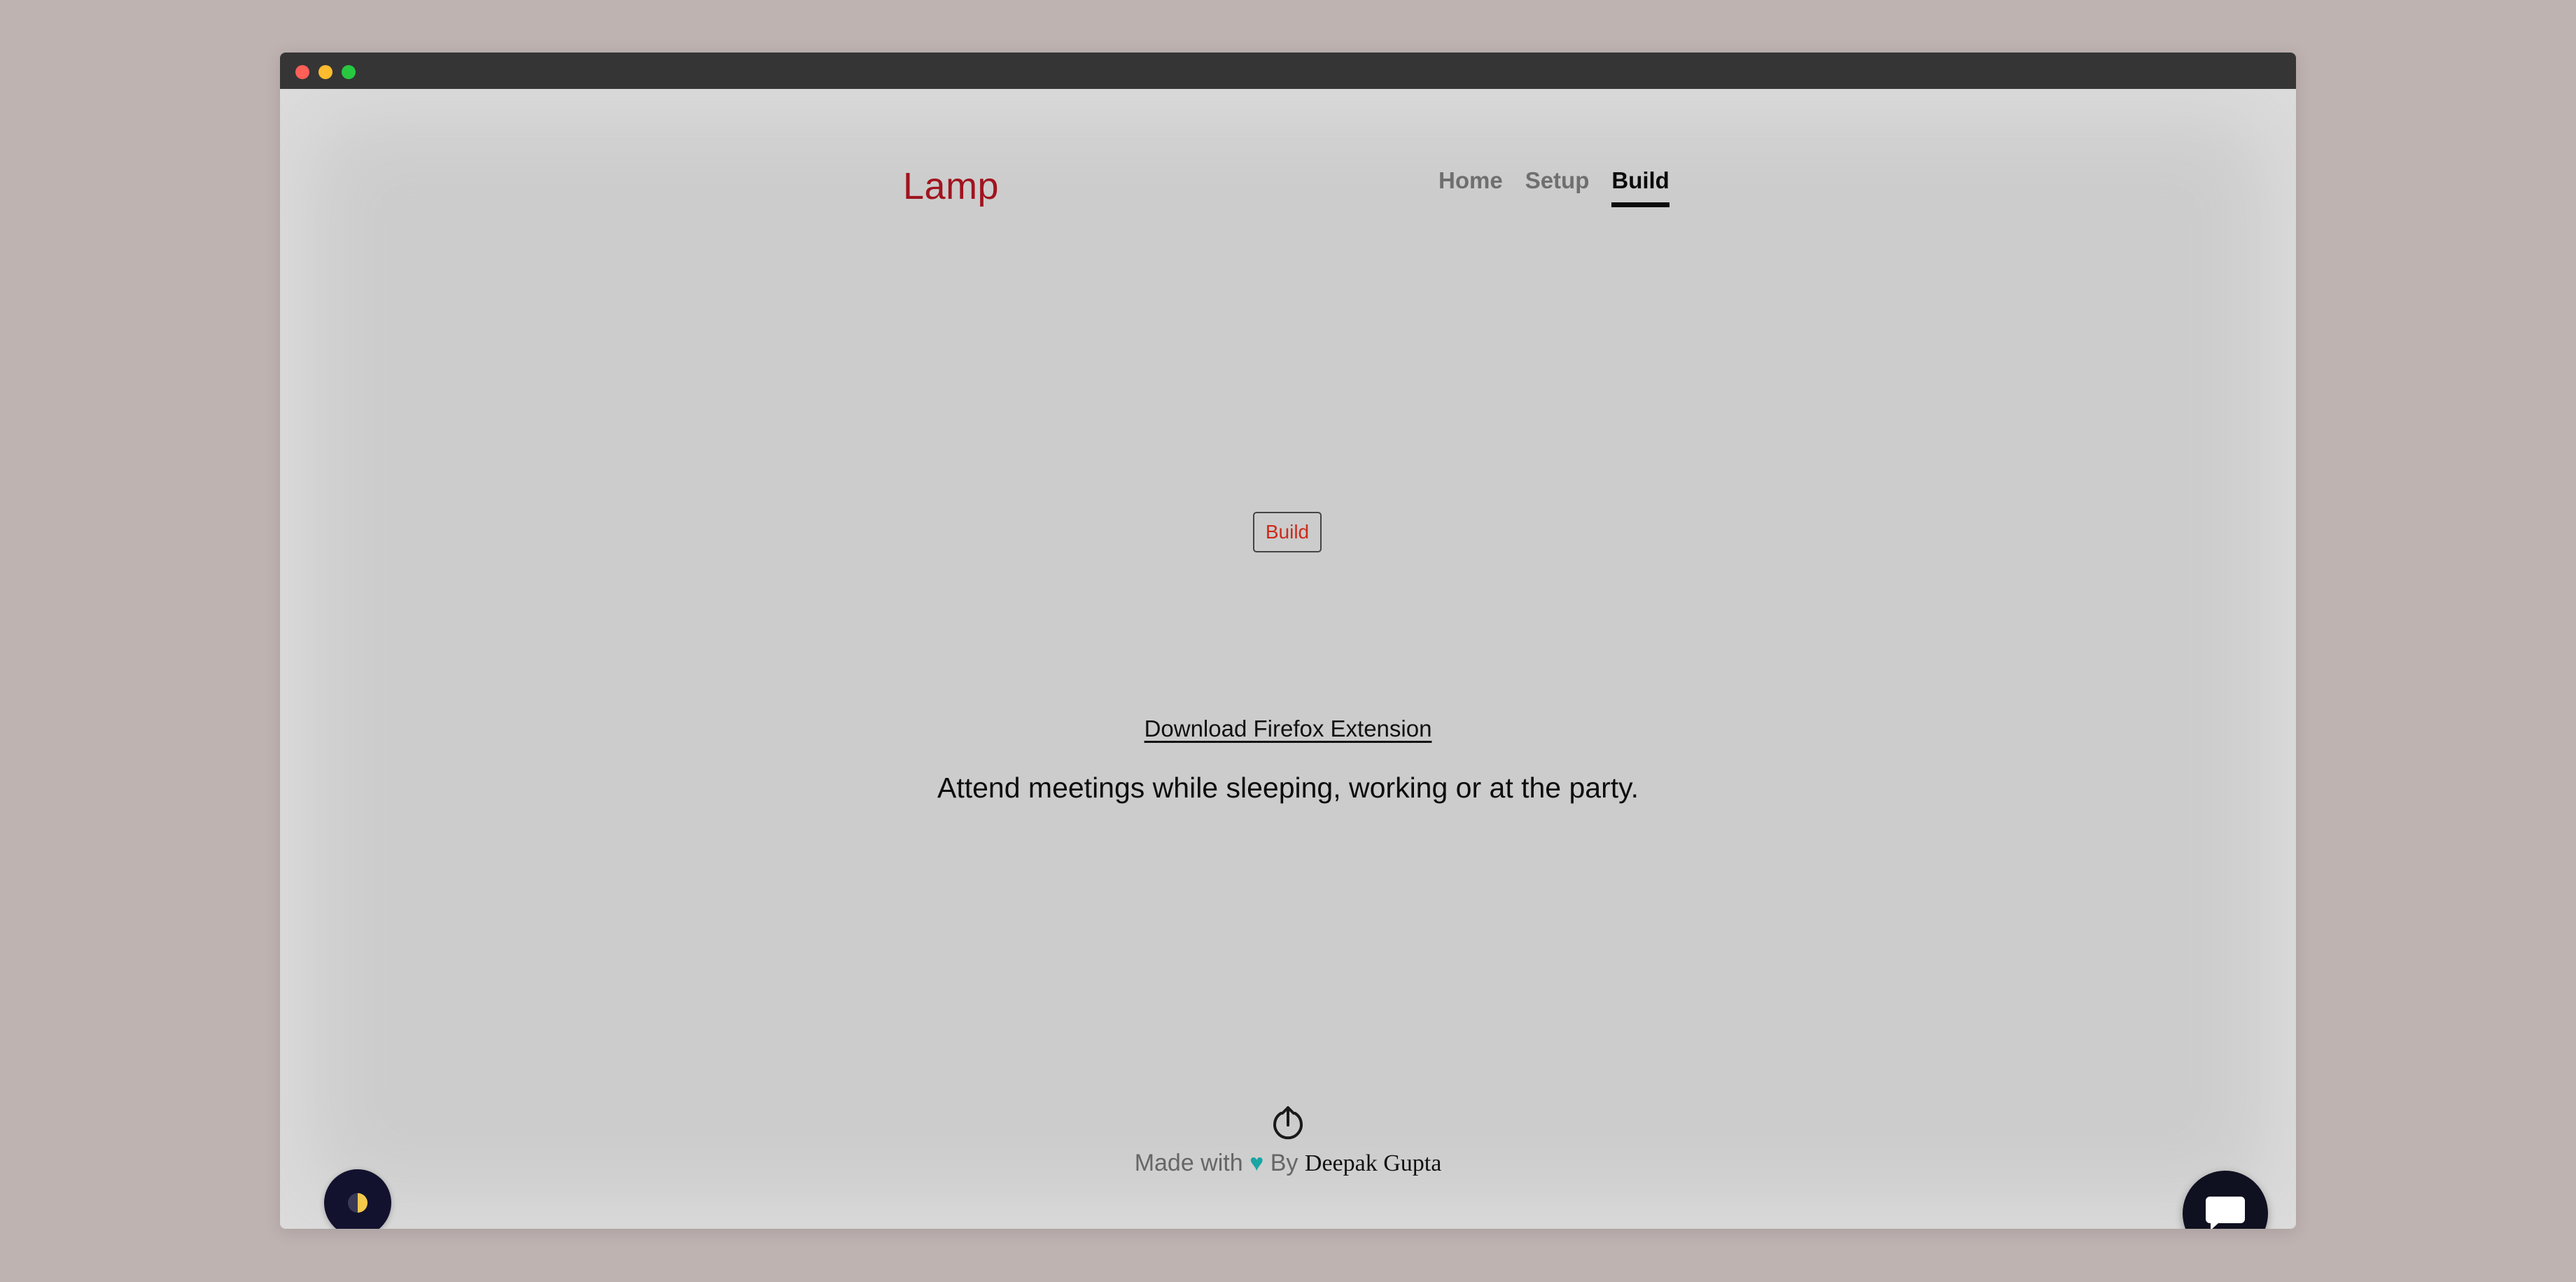 Image resolution: width=2576 pixels, height=1282 pixels. Describe the element at coordinates (1557, 187) in the screenshot. I see `nav-setup: Setup` at that location.